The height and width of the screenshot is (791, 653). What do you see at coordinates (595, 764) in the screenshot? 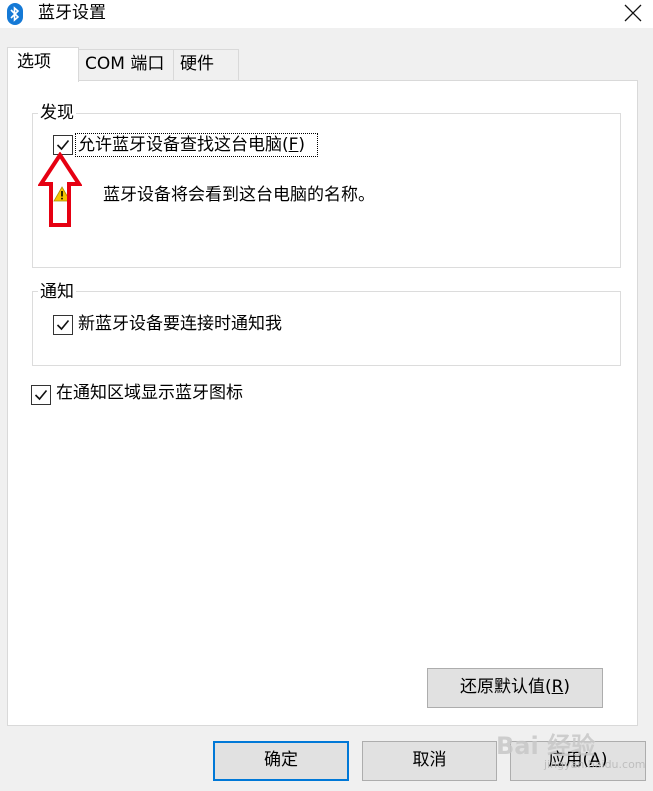
I see `watermark-subtext: jingyan.baidu.com` at bounding box center [595, 764].